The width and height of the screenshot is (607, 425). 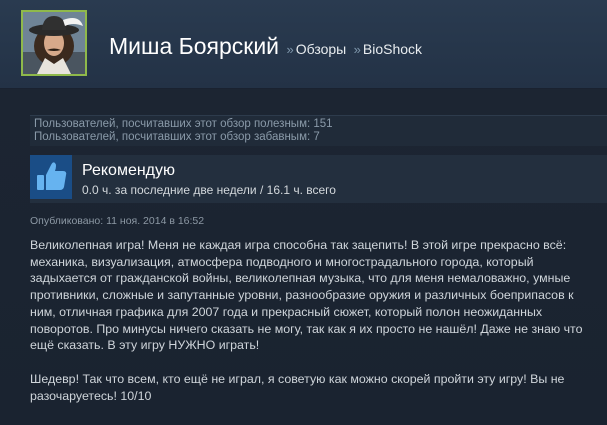 I want to click on thumbs-up-icon, so click(x=51, y=177).